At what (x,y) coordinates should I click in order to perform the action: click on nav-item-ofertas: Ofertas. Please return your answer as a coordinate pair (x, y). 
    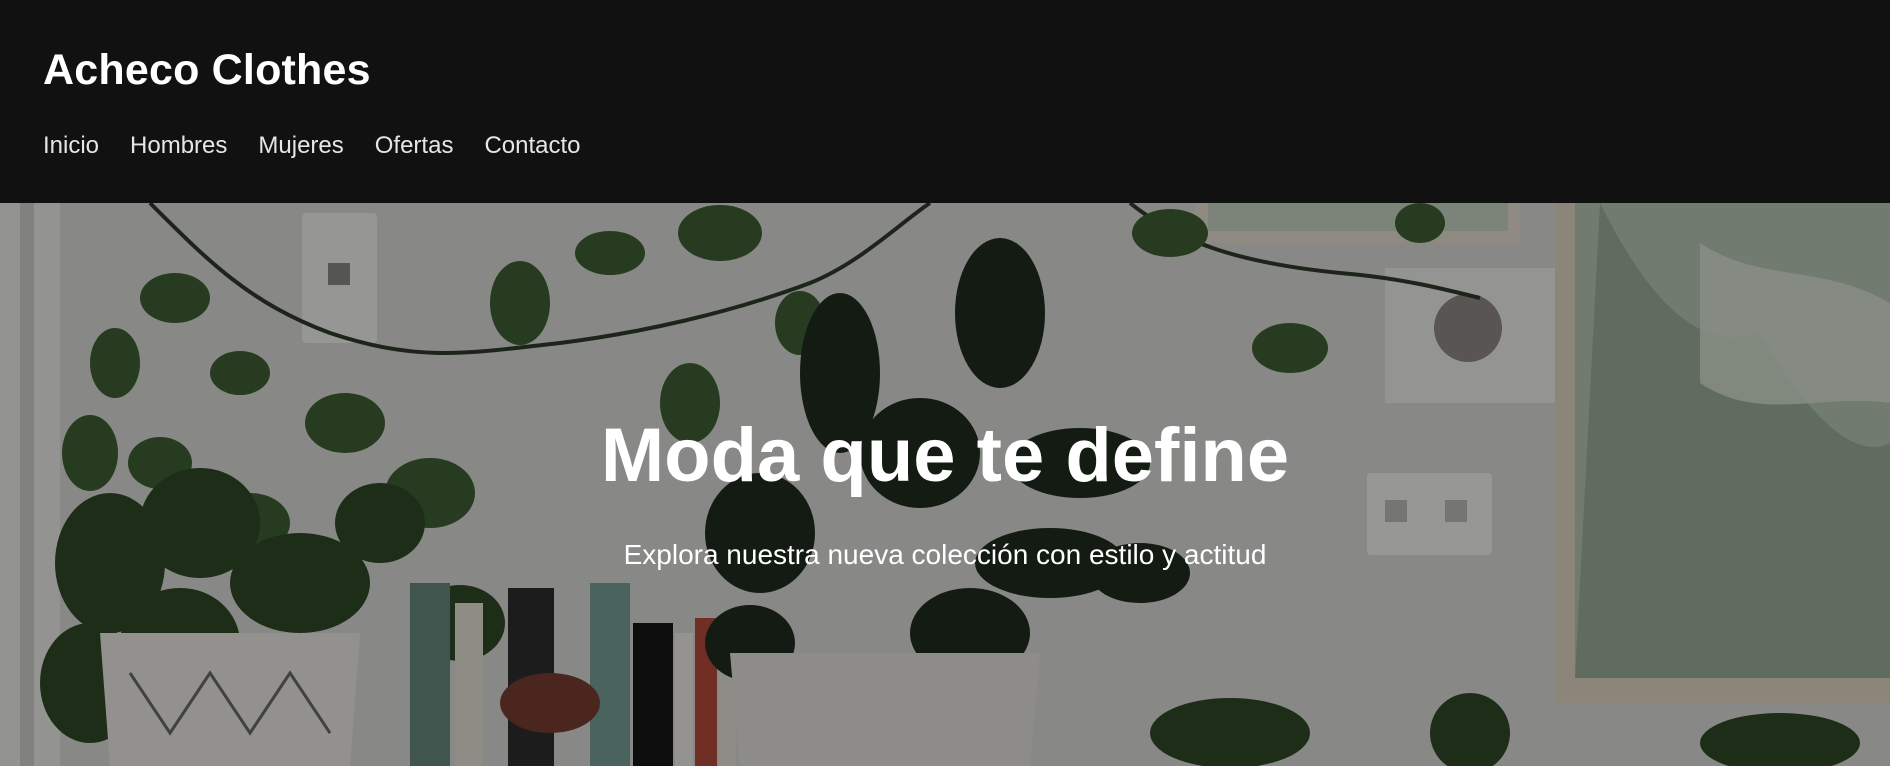
    Looking at the image, I should click on (414, 146).